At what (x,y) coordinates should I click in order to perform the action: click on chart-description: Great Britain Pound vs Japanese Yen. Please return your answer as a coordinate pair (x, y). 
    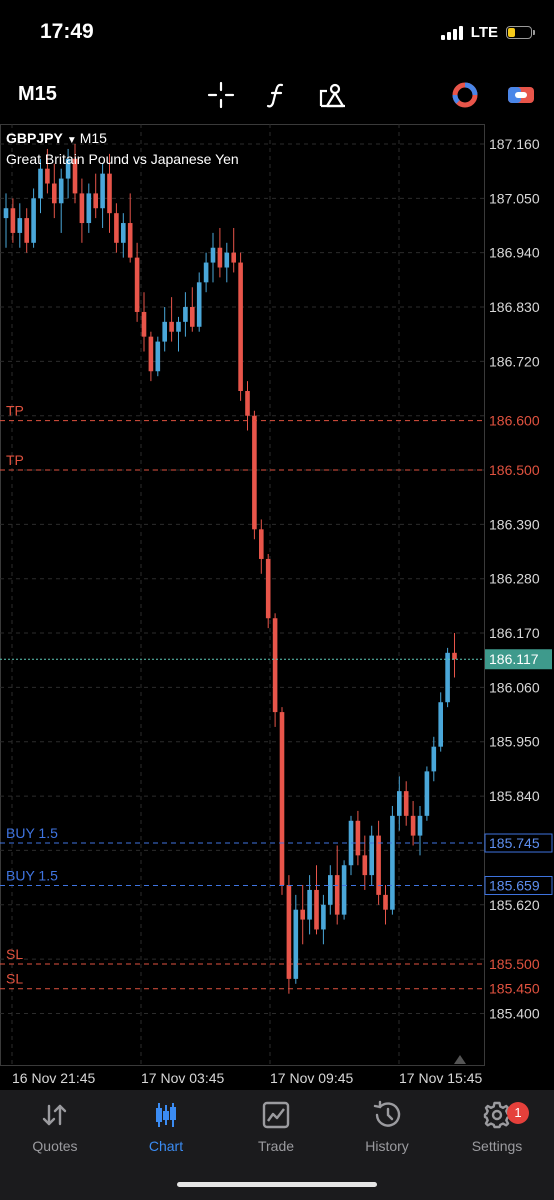
    Looking at the image, I should click on (122, 159).